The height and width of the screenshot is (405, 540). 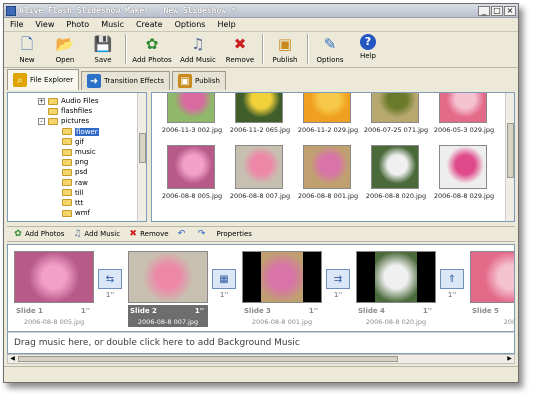 I want to click on menu-options: Options, so click(x=190, y=24).